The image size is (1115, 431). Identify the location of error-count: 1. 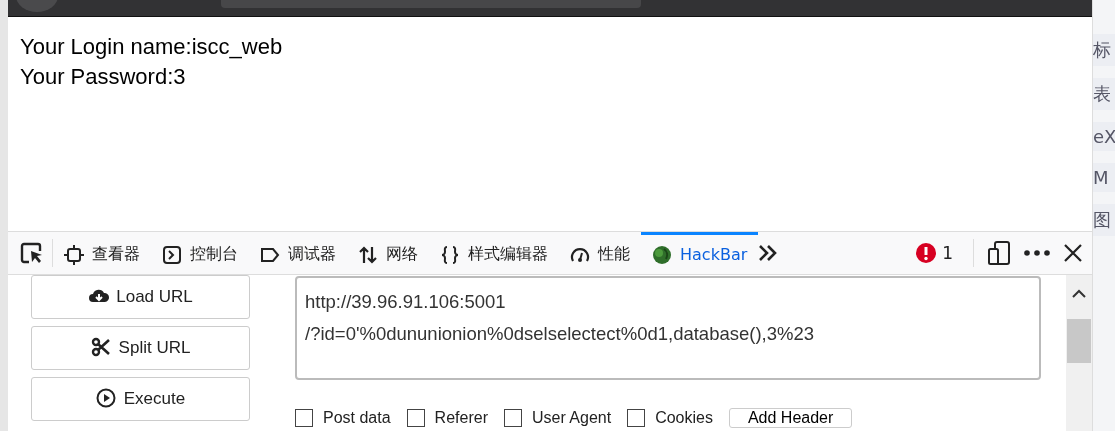
(934, 253).